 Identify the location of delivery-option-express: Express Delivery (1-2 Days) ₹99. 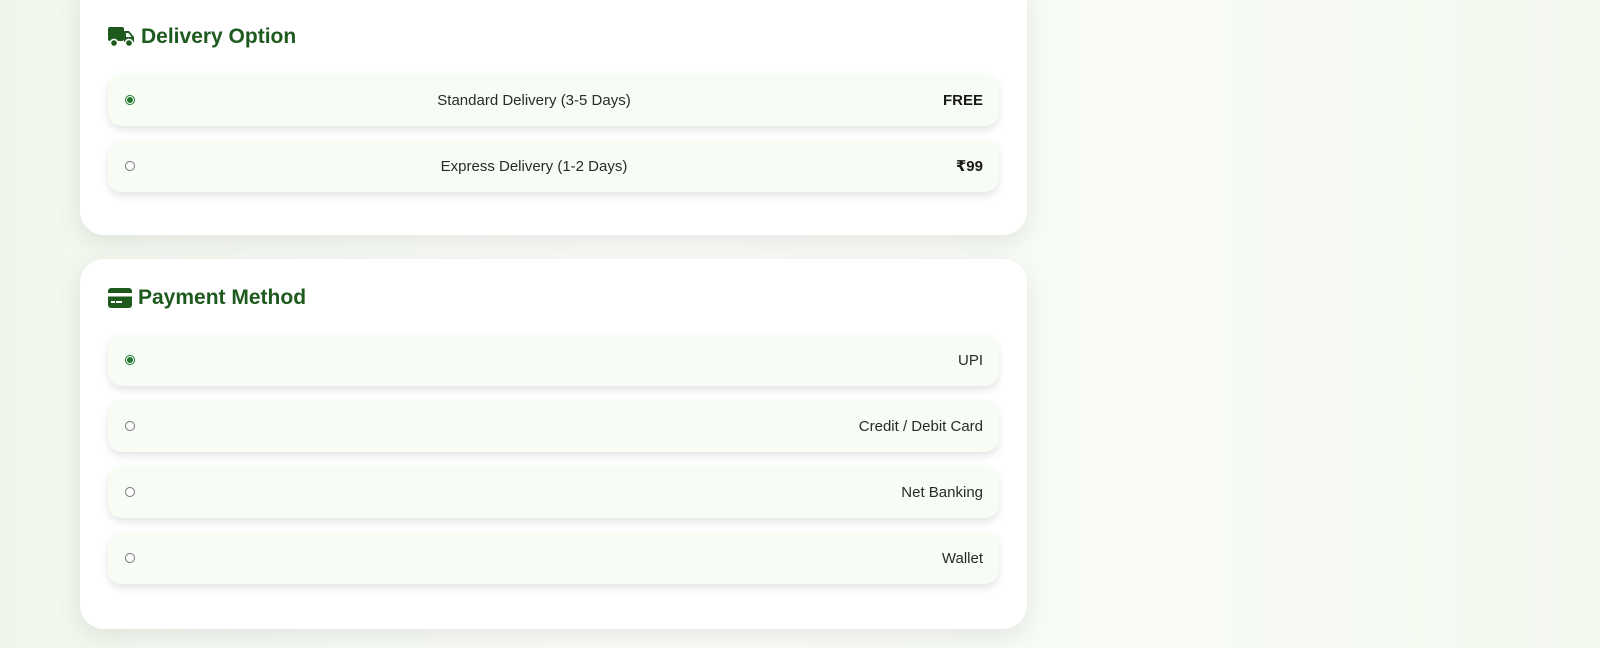
(553, 166).